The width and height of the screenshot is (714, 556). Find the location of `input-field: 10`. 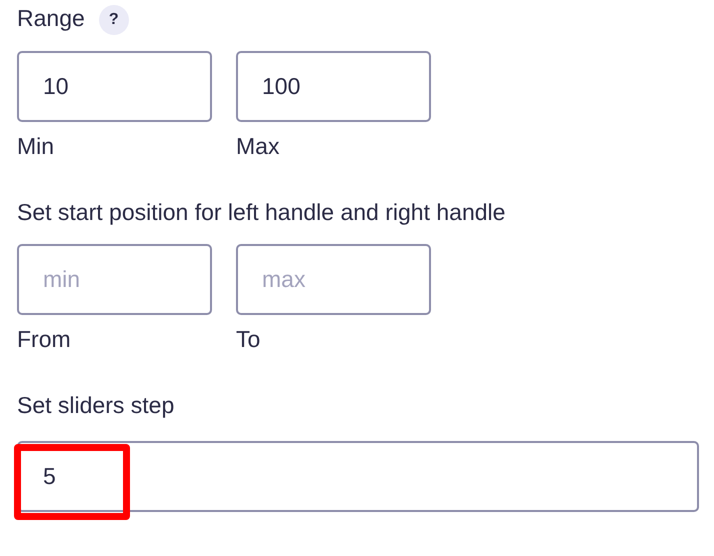

input-field: 10 is located at coordinates (114, 86).